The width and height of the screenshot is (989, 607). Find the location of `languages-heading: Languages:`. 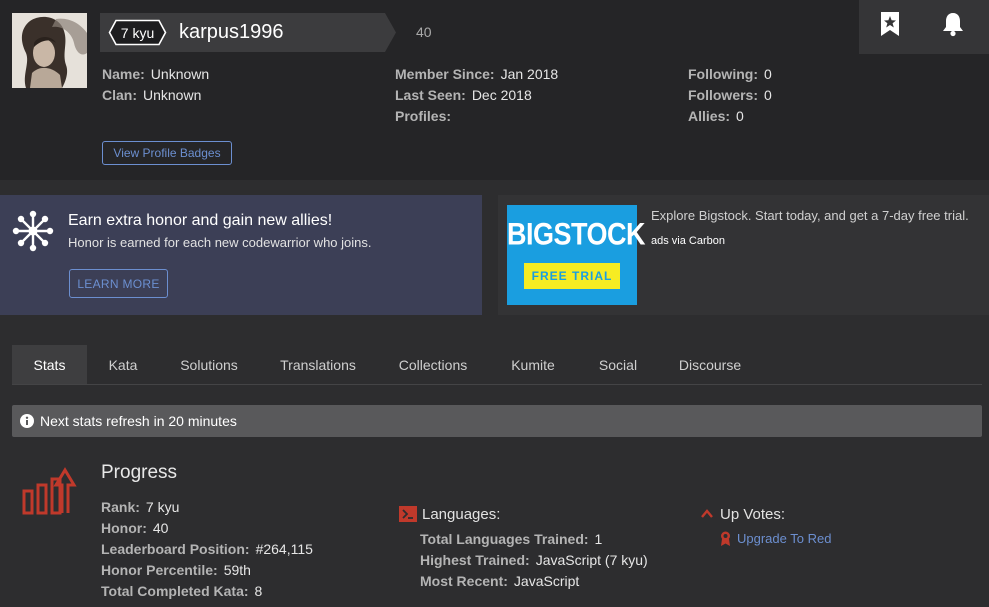

languages-heading: Languages: is located at coordinates (449, 514).